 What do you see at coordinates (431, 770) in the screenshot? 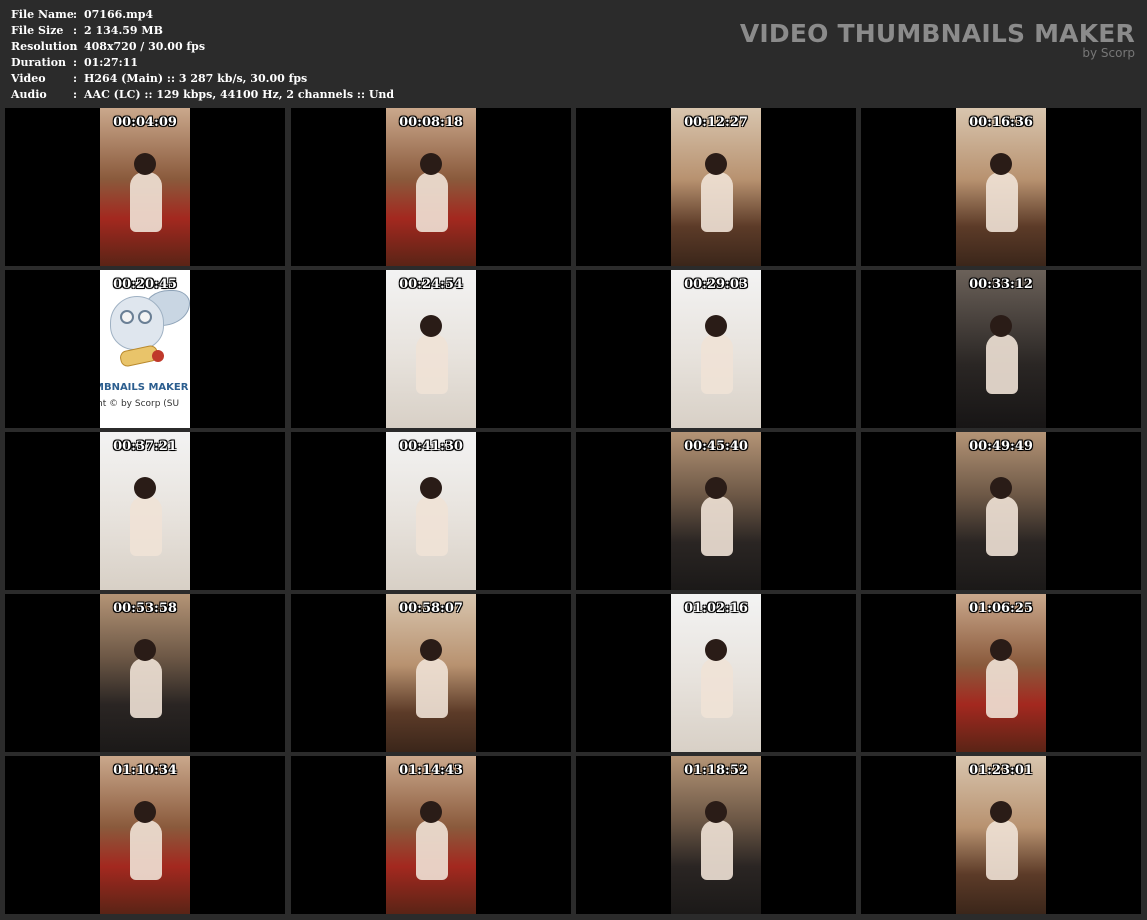
I see `timestamp-label: 01:14:43` at bounding box center [431, 770].